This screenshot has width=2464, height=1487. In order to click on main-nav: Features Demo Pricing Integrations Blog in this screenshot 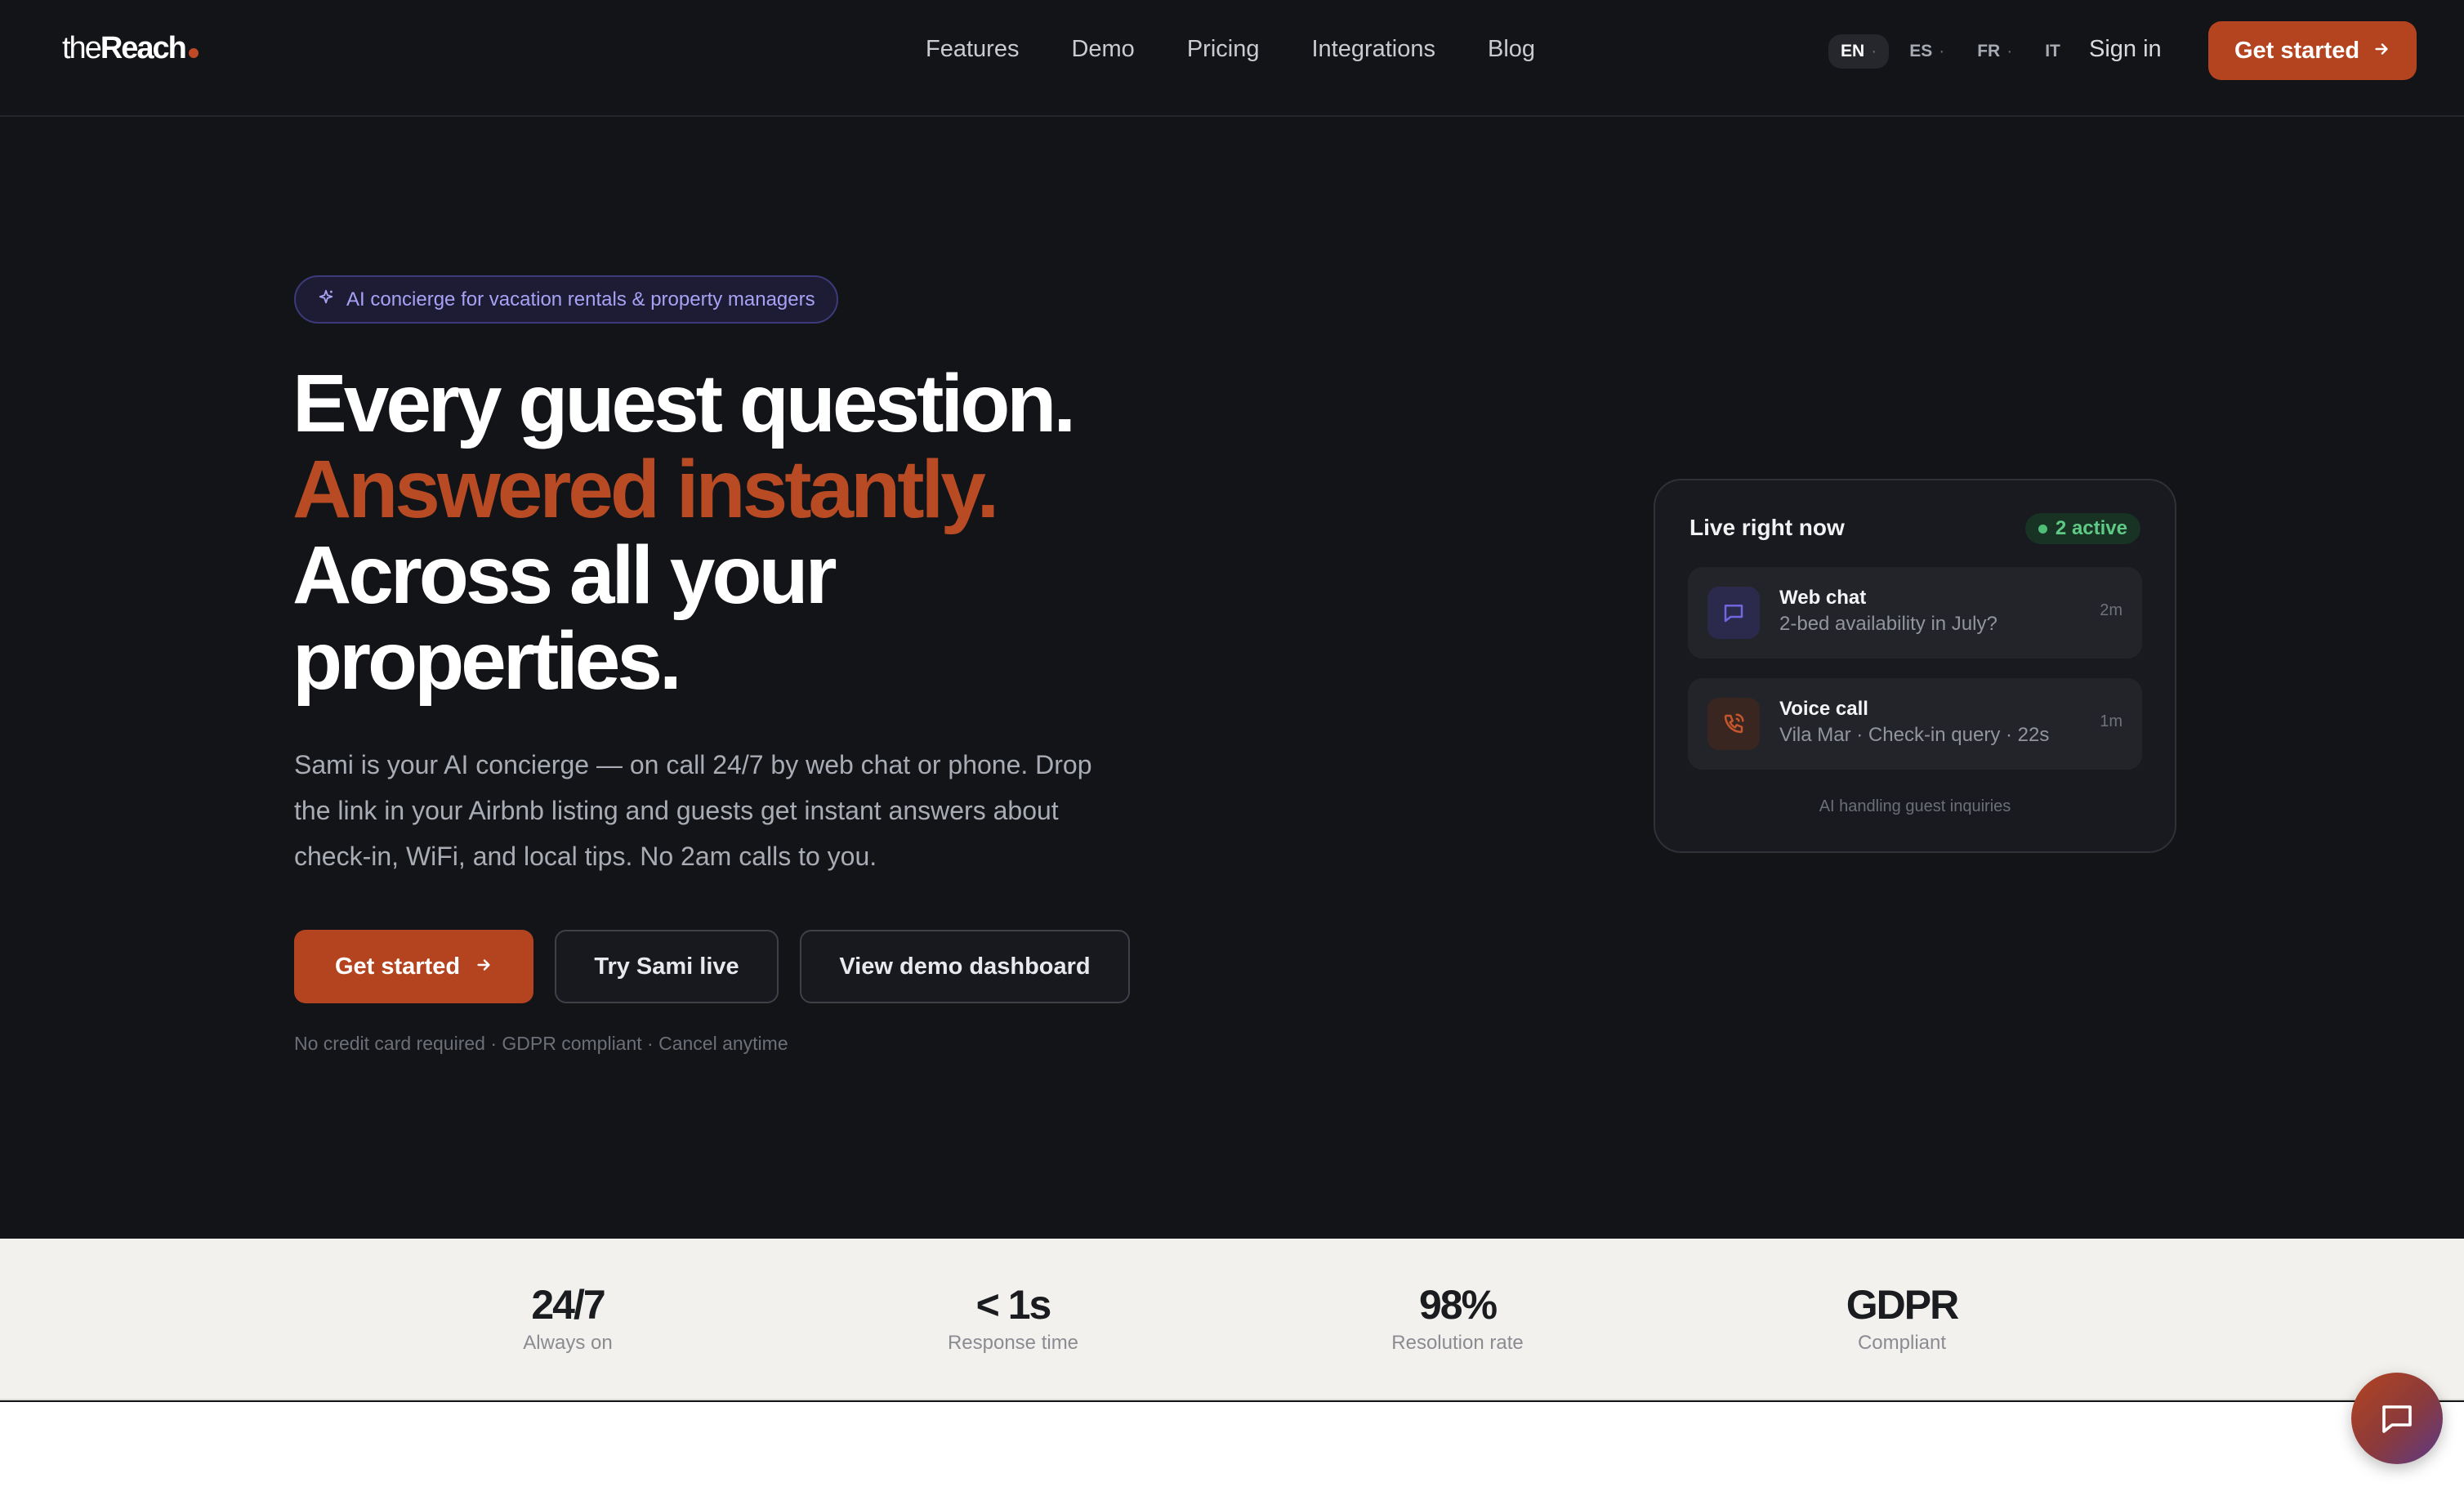, I will do `click(1230, 49)`.